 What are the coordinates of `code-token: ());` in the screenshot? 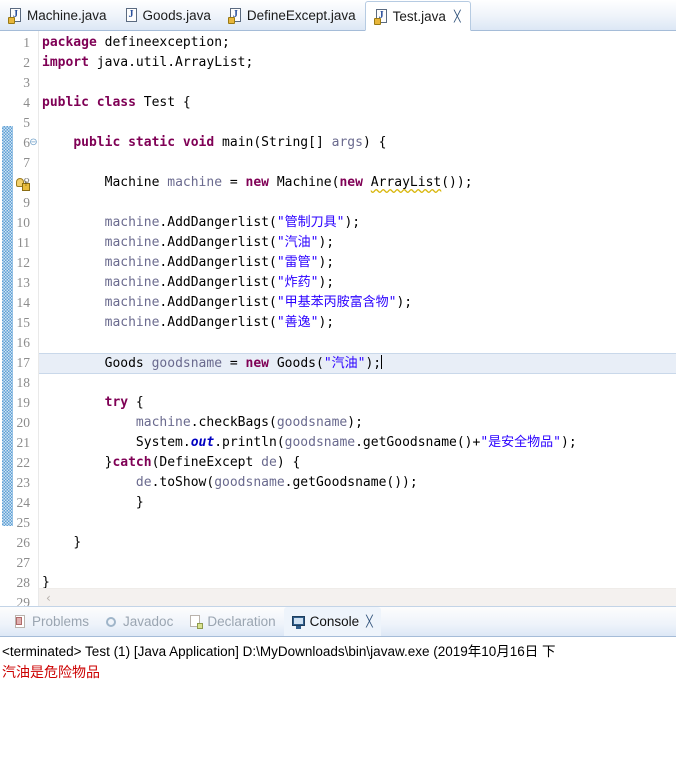 It's located at (457, 182).